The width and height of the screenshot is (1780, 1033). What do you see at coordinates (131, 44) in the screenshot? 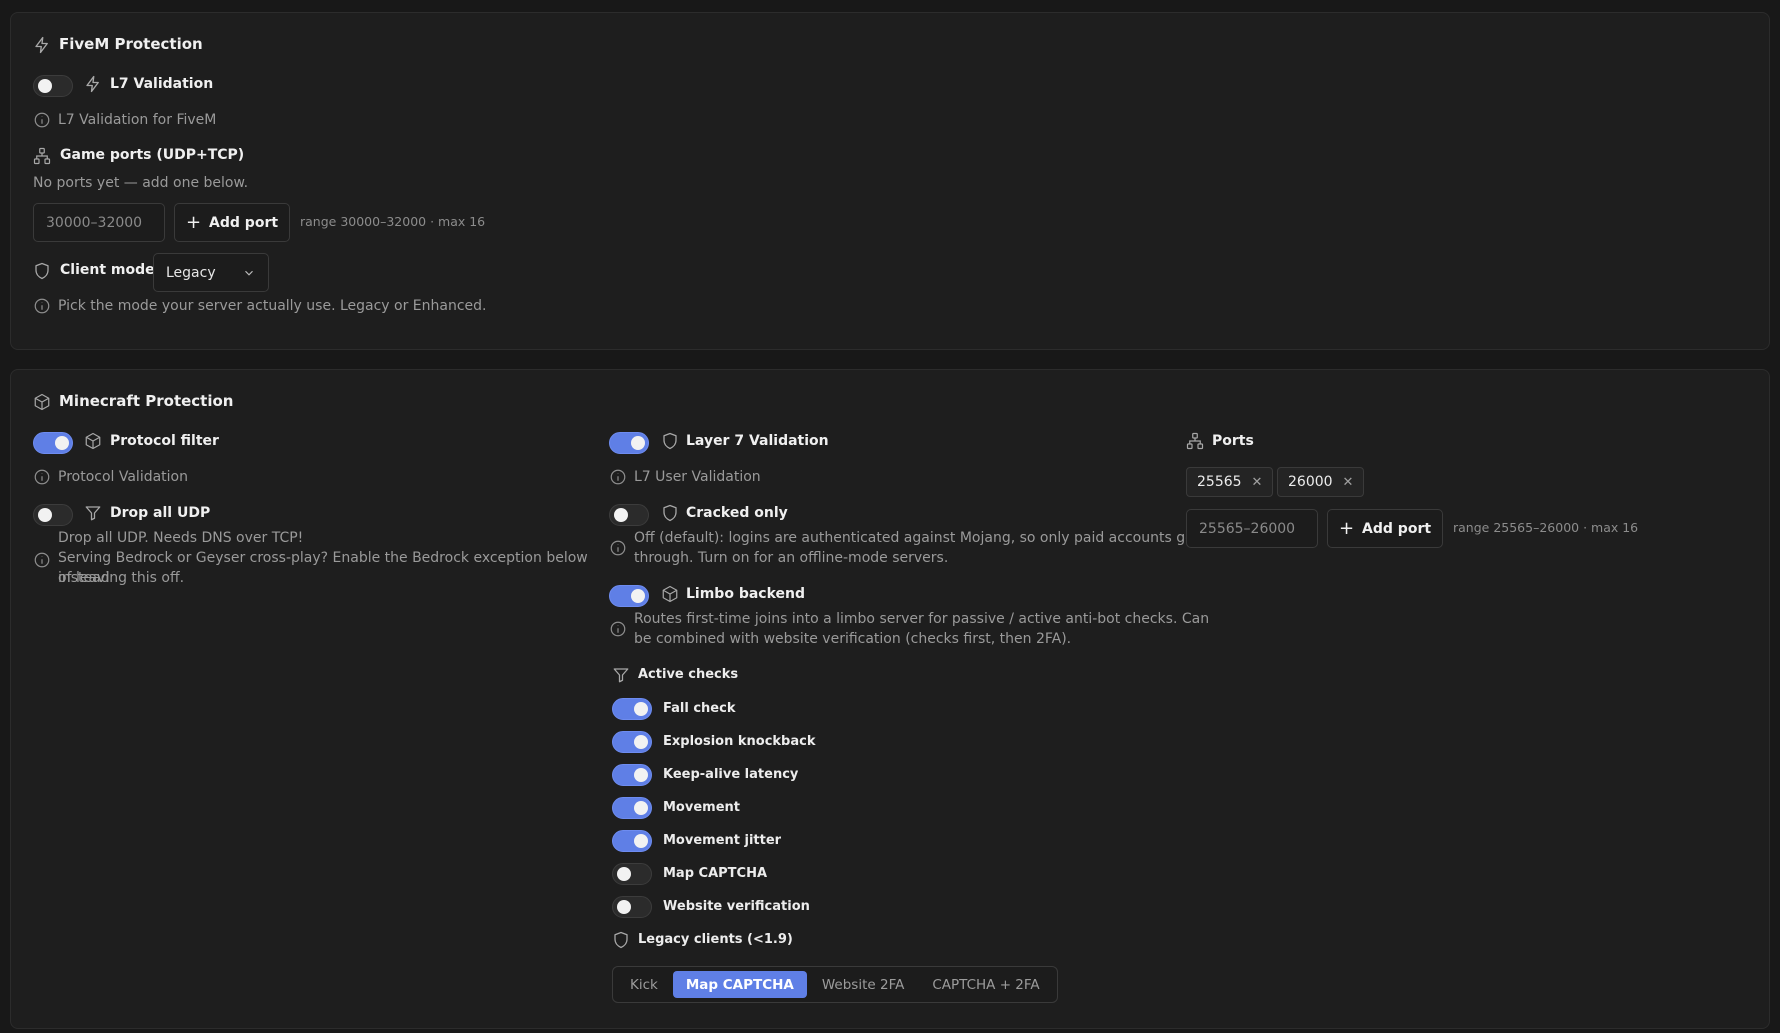
I see `fivem-title: FiveM Protection` at bounding box center [131, 44].